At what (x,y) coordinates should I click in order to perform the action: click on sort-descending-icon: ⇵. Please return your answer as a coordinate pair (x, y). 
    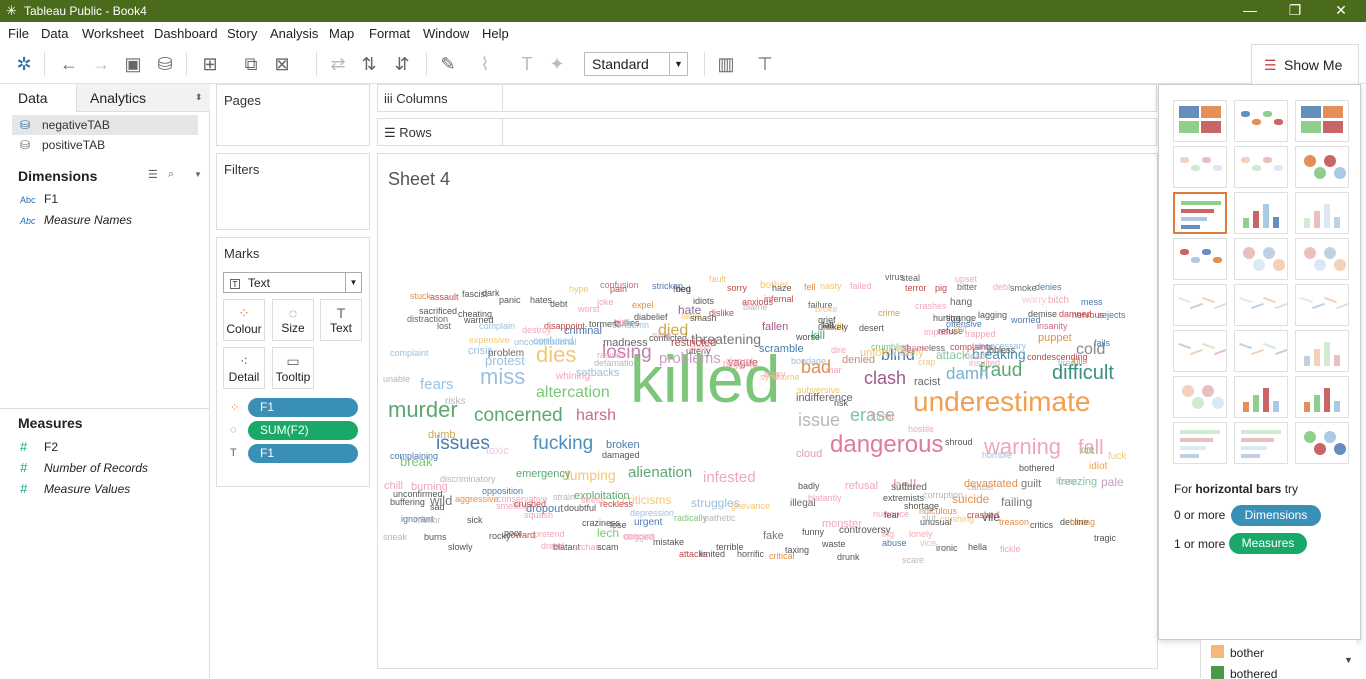
    Looking at the image, I should click on (402, 64).